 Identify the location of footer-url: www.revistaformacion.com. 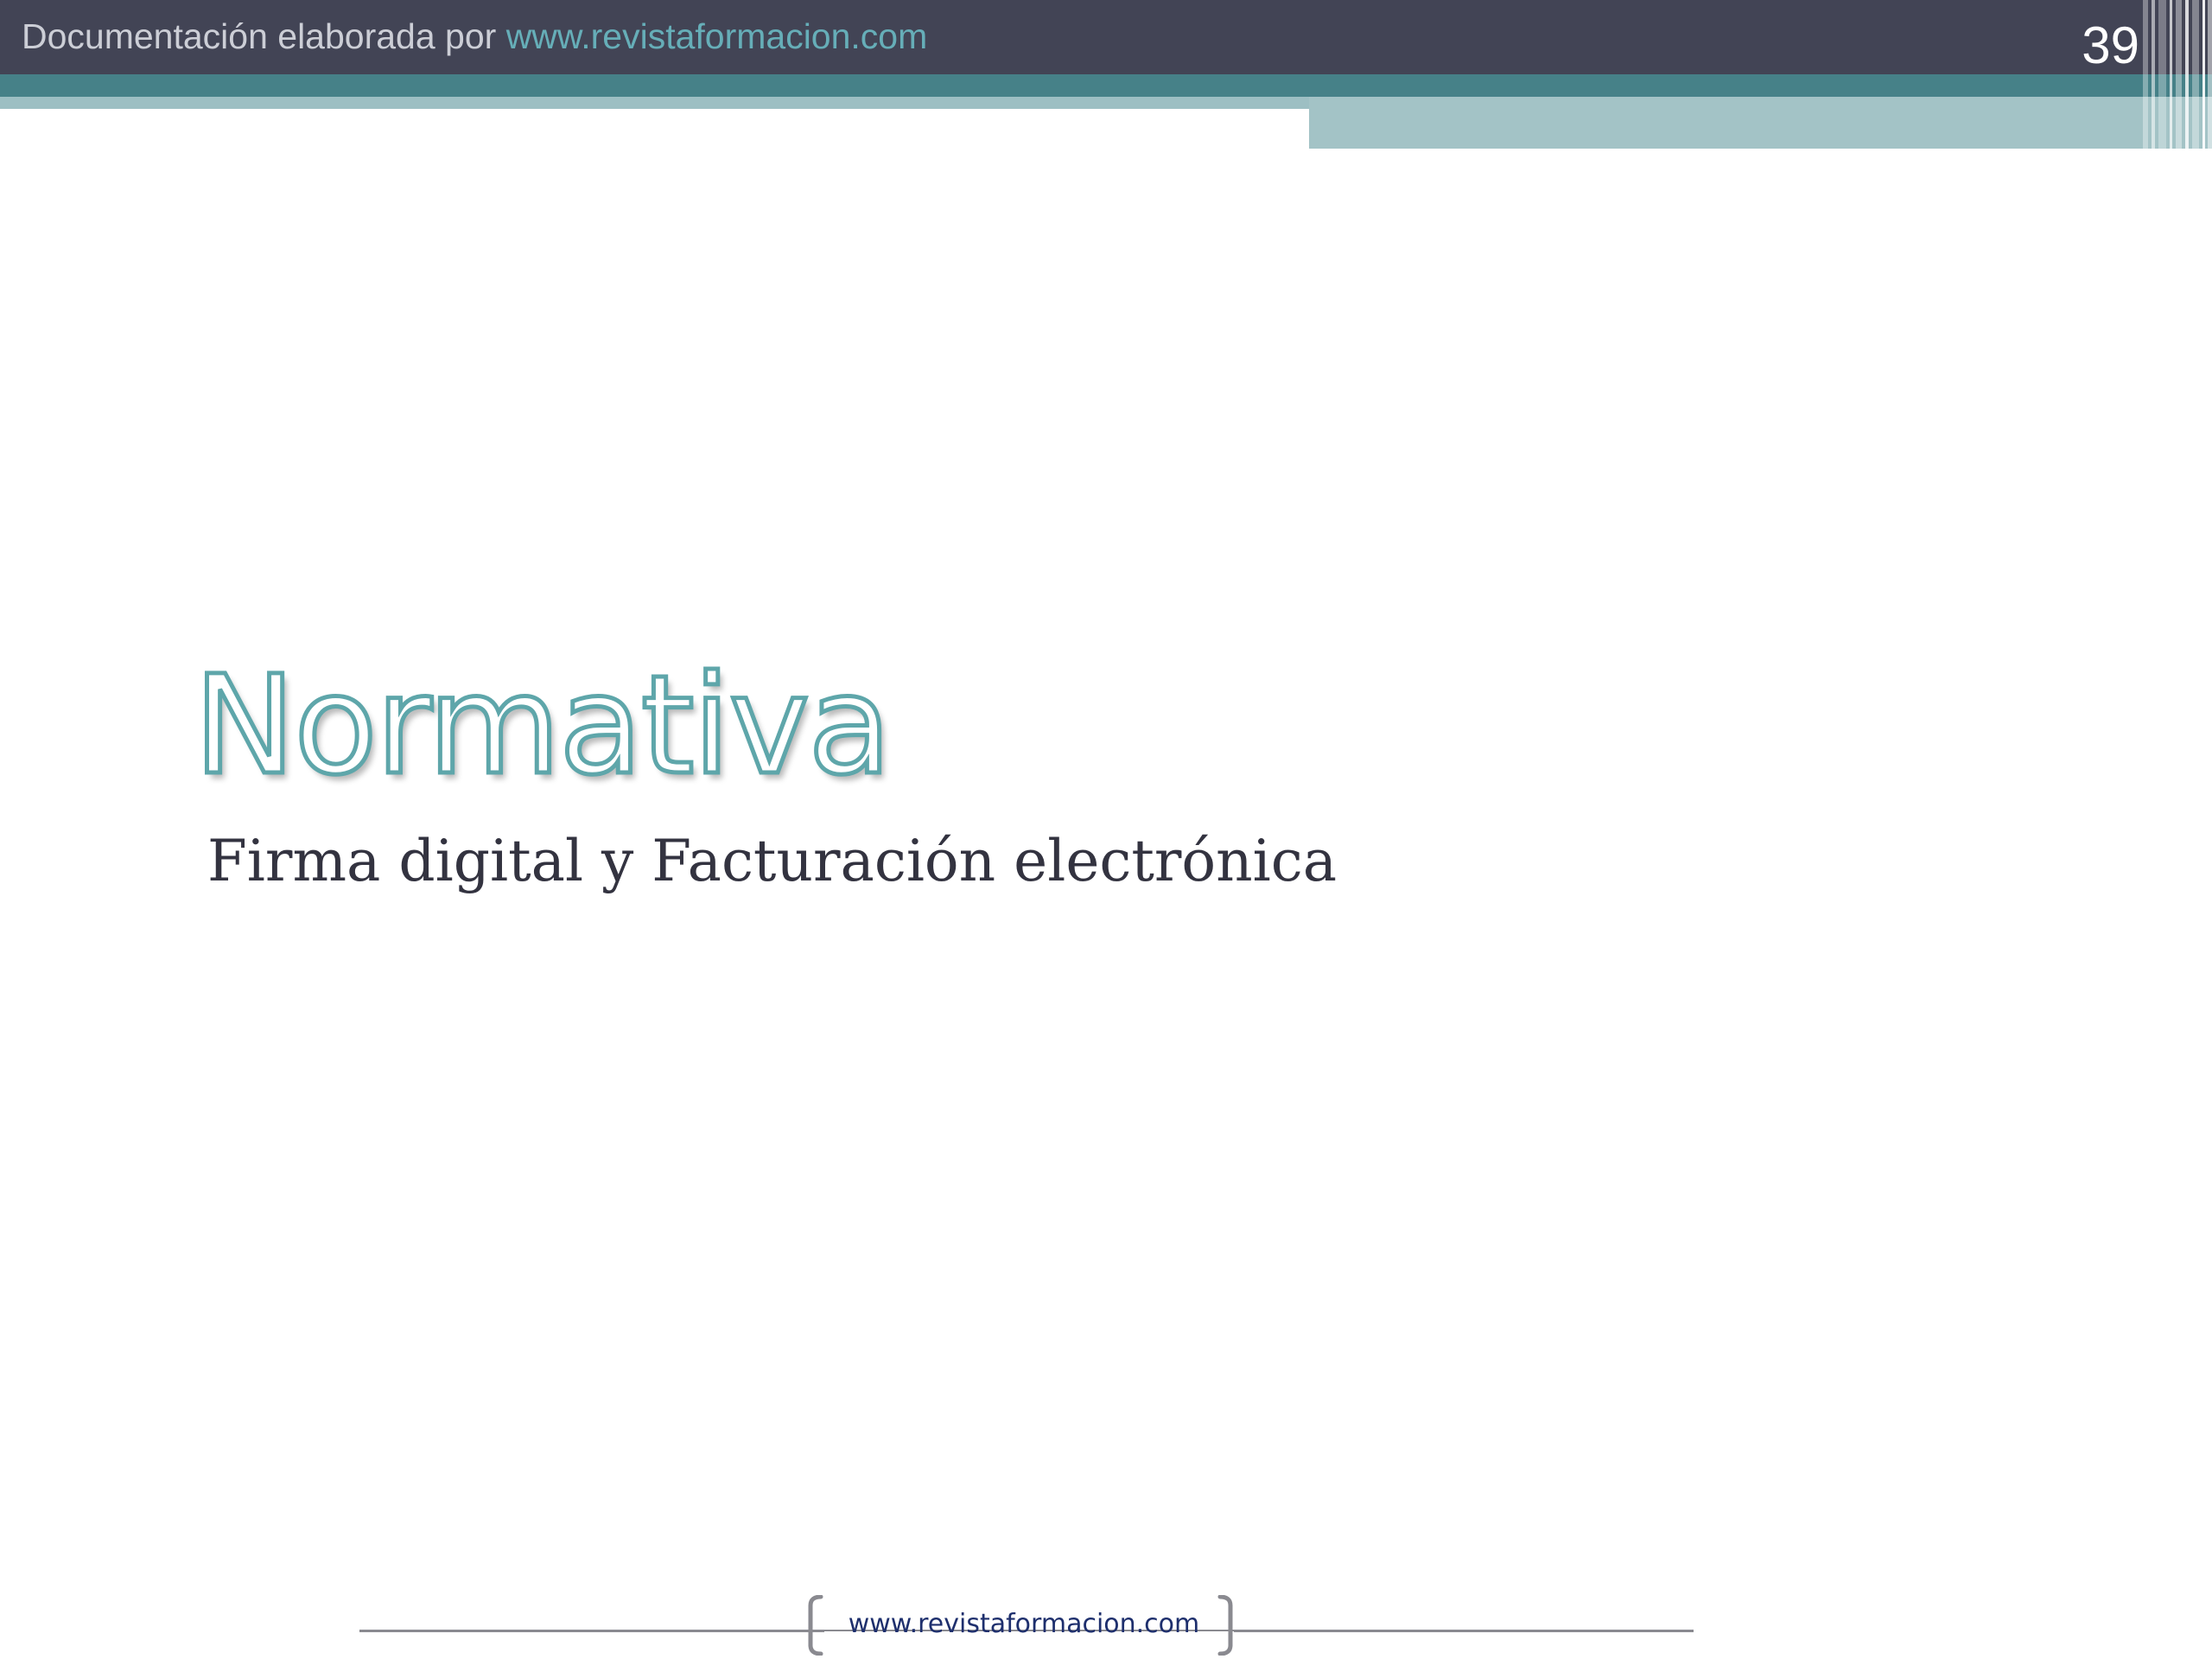
(1024, 1624).